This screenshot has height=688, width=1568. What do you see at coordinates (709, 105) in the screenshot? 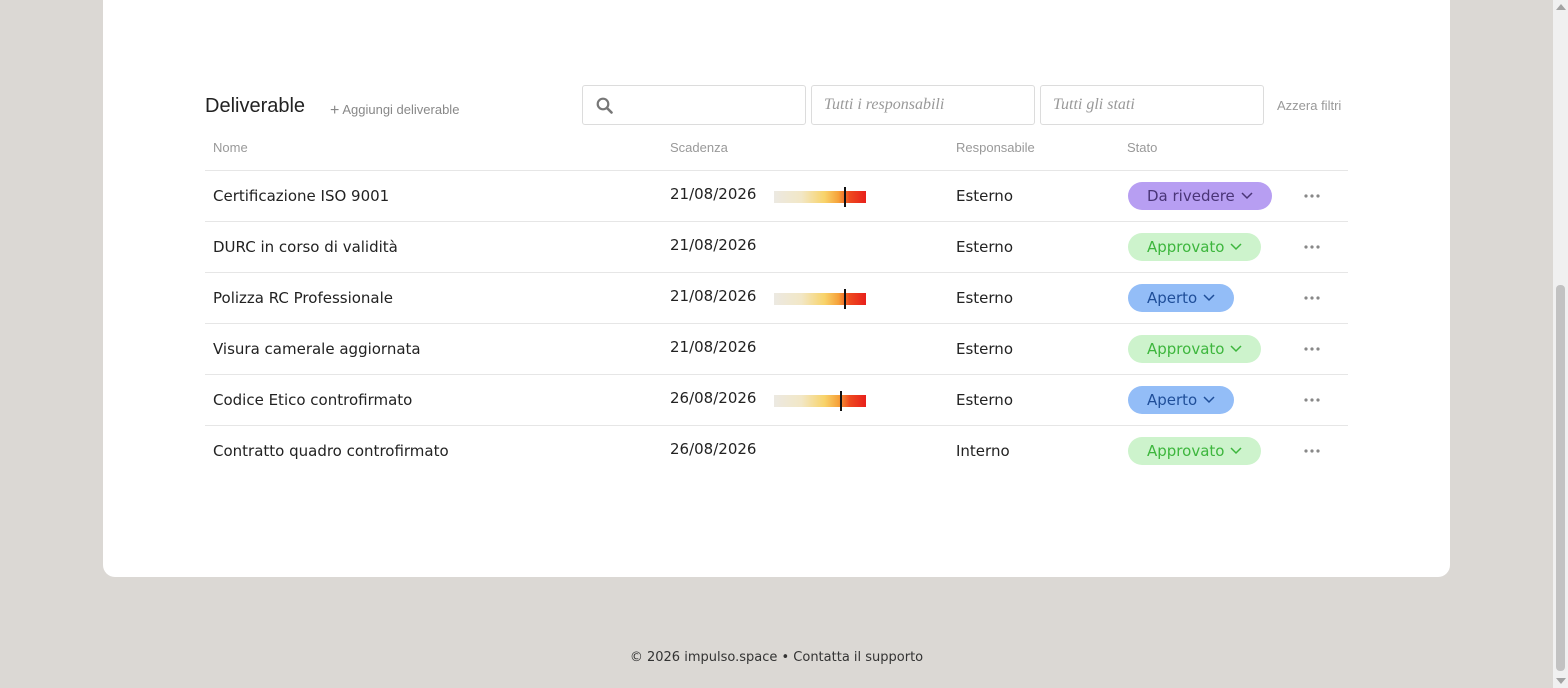
I see `search-input` at bounding box center [709, 105].